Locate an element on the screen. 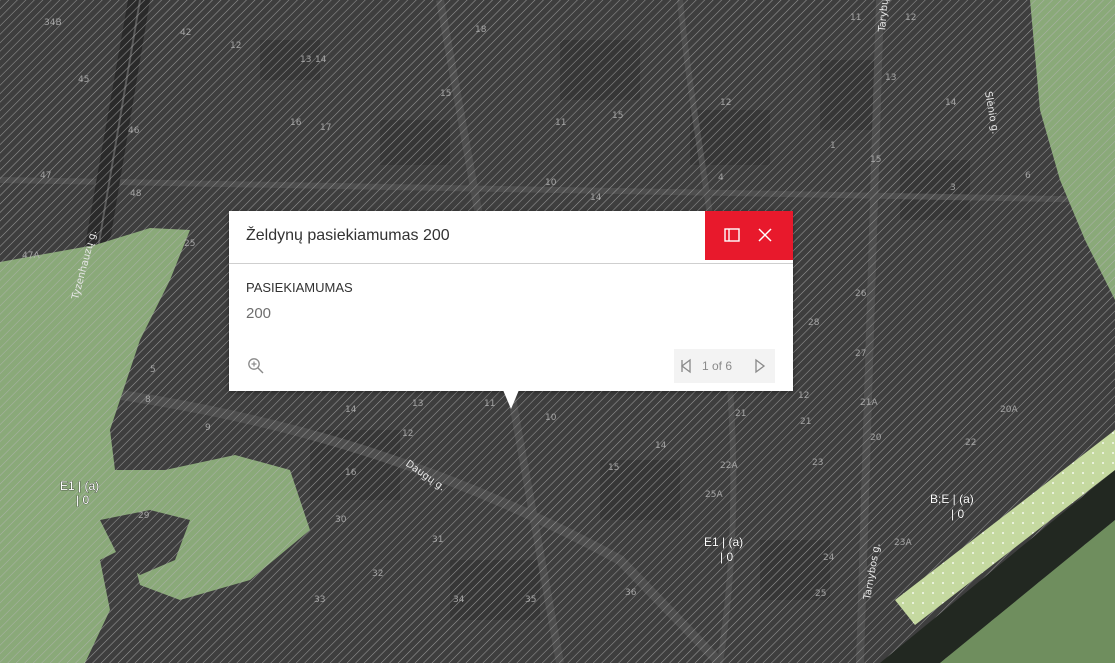  next-icon is located at coordinates (760, 366).